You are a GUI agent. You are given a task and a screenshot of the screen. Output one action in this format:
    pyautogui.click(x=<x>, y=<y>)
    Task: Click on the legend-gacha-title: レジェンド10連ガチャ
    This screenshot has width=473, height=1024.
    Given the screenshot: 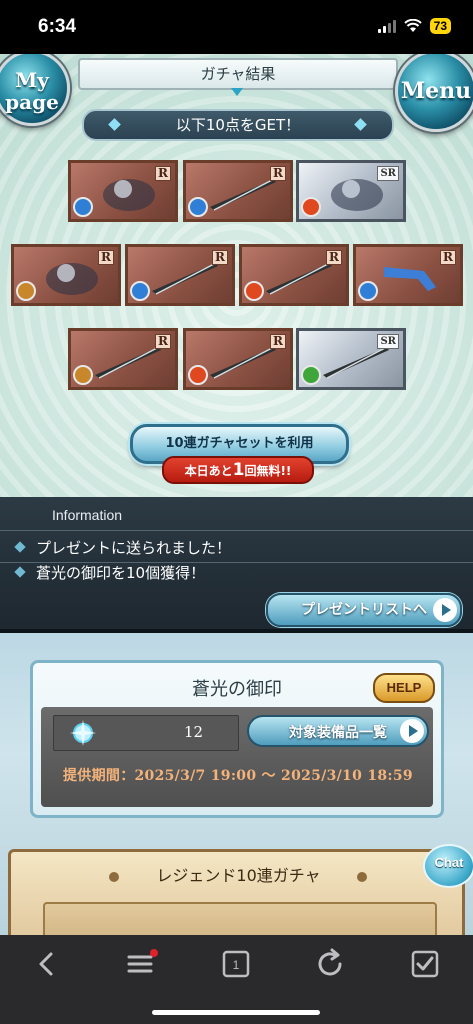 What is the action you would take?
    pyautogui.click(x=238, y=875)
    